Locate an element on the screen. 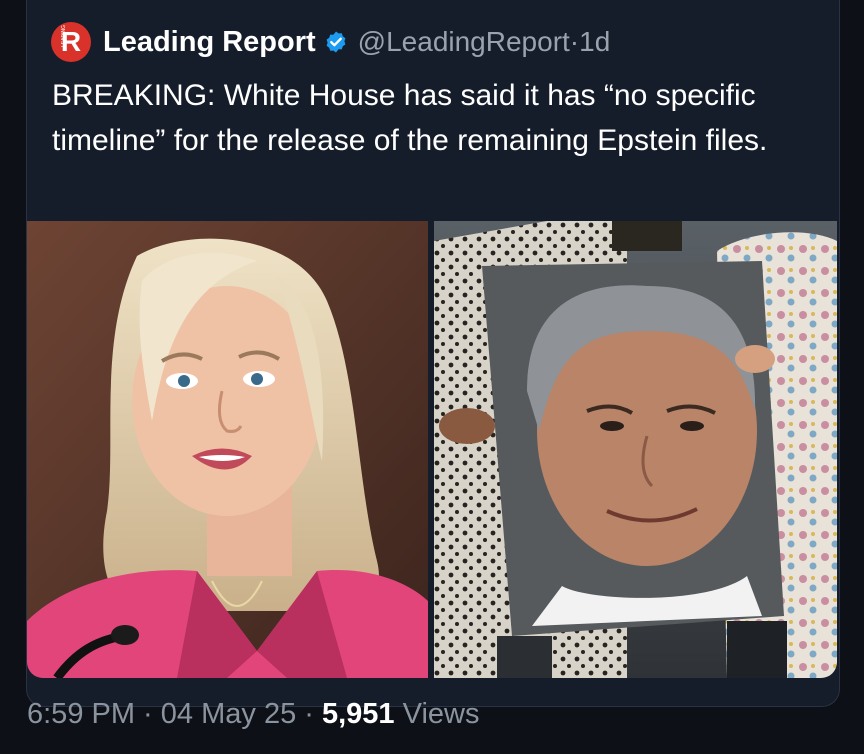  verified-badge-icon is located at coordinates (336, 42).